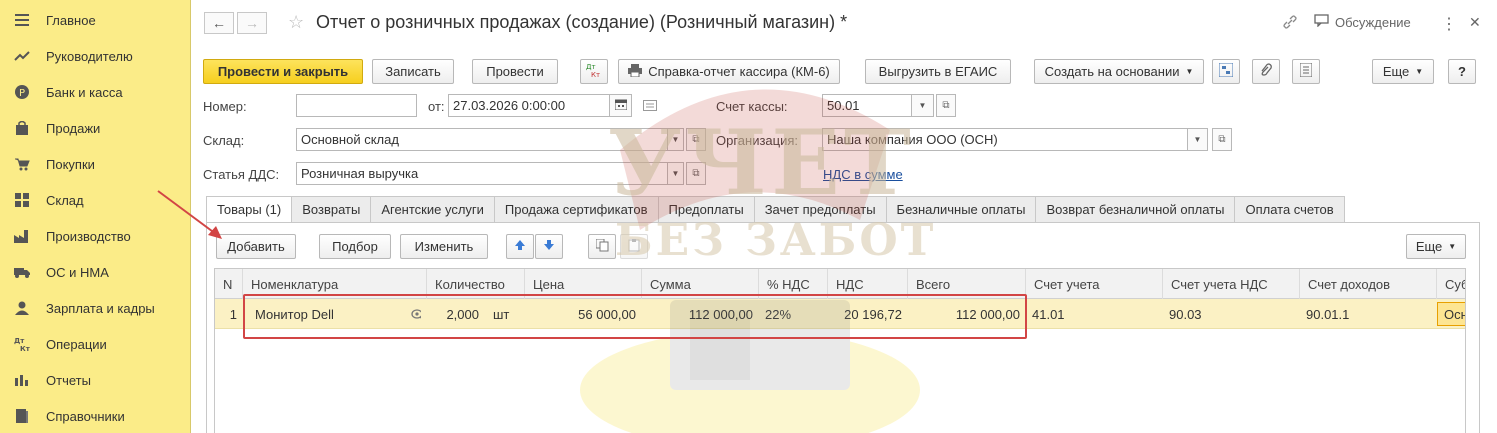  What do you see at coordinates (868, 284) in the screenshot?
I see `column-header: НДС` at bounding box center [868, 284].